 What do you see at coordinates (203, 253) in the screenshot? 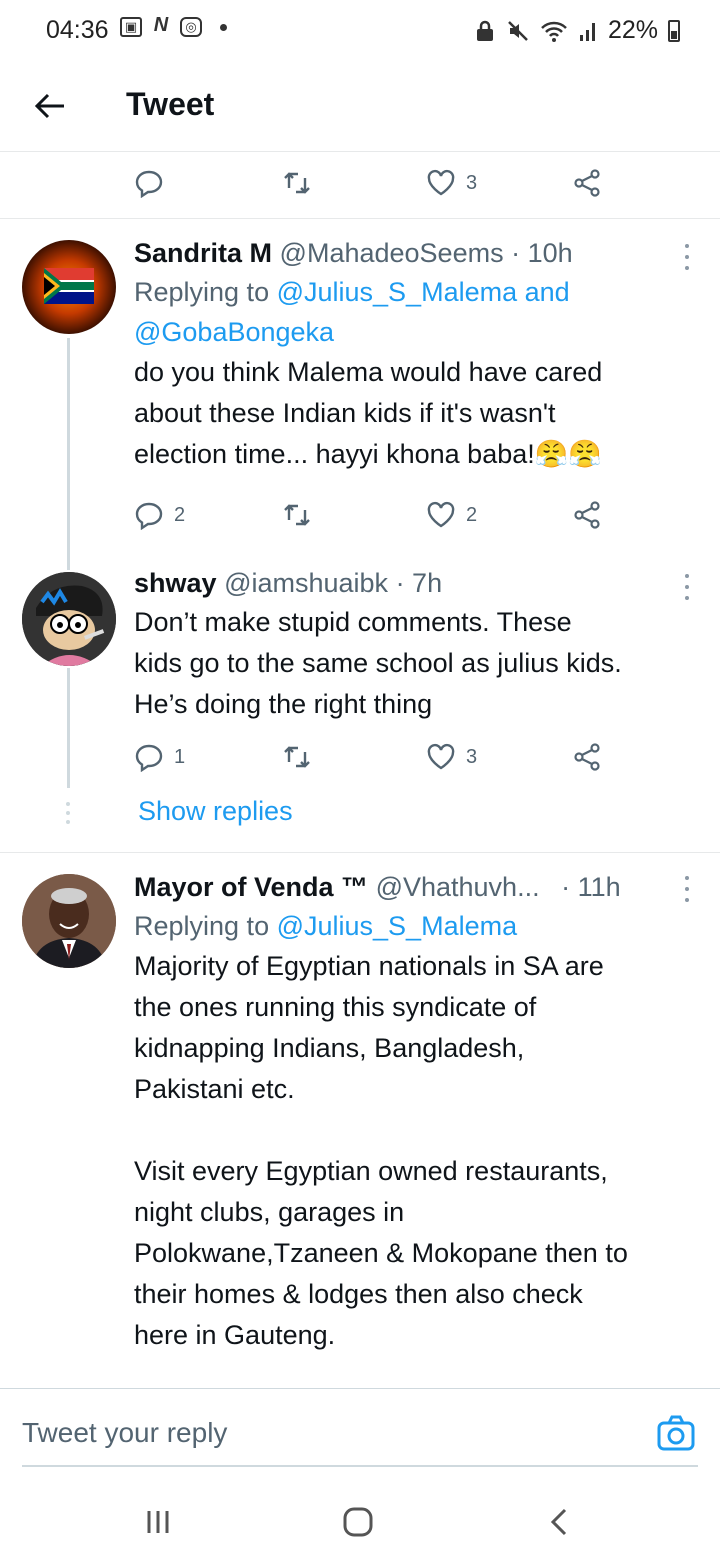
I see `display-name: Sandrita M` at bounding box center [203, 253].